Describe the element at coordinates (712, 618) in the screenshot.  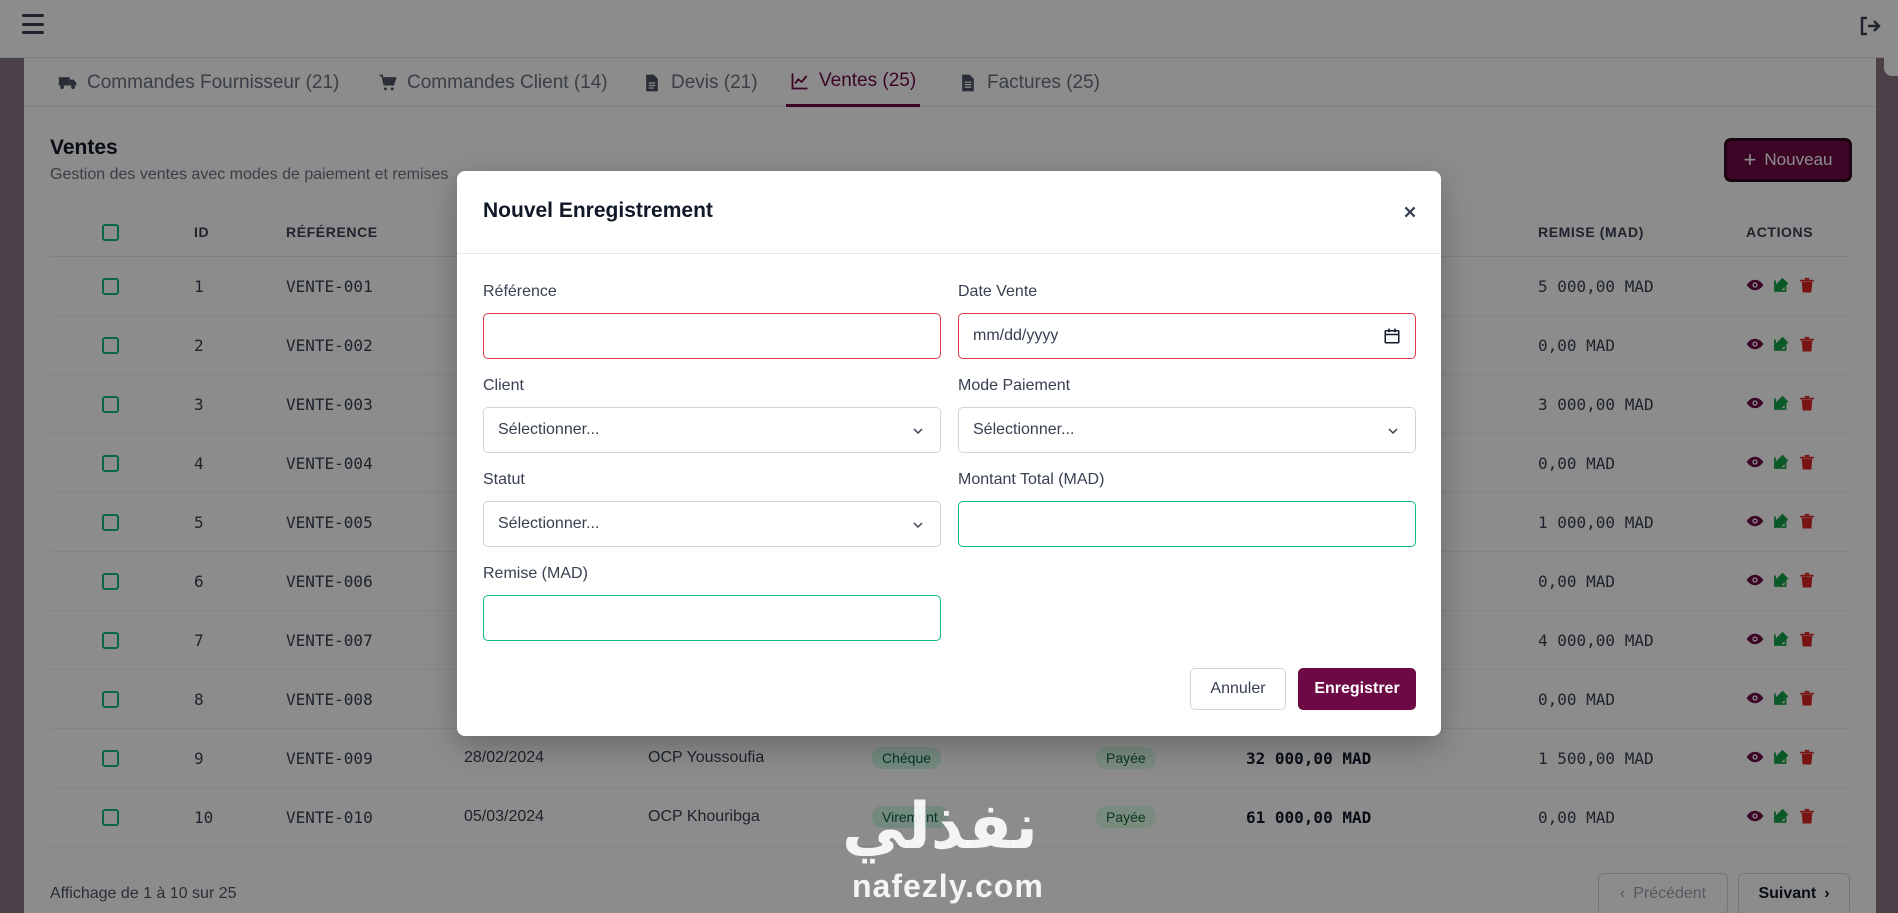
I see `remise-input` at that location.